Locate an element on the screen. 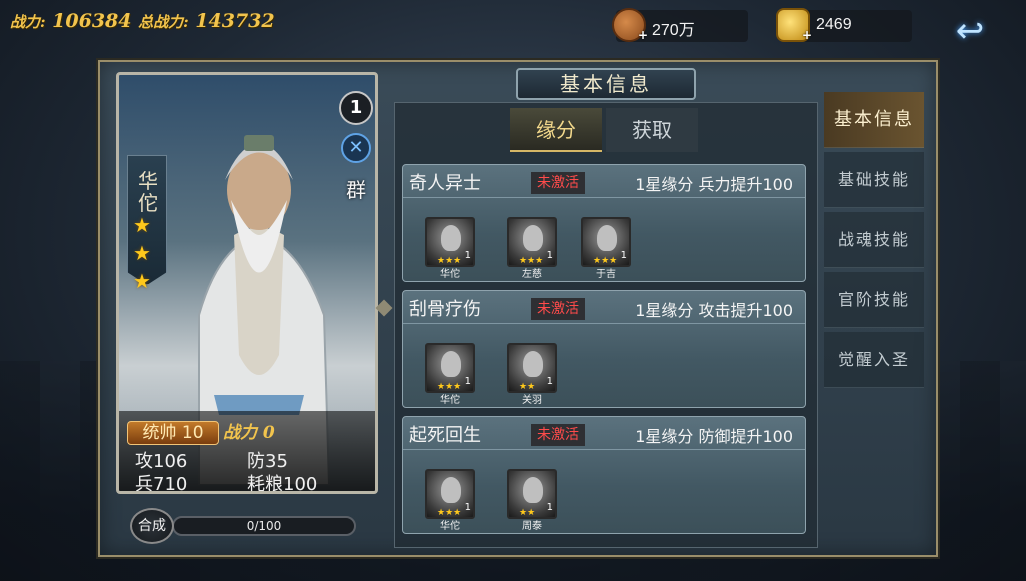 This screenshot has height=581, width=1026. faction-label: 群 is located at coordinates (356, 190).